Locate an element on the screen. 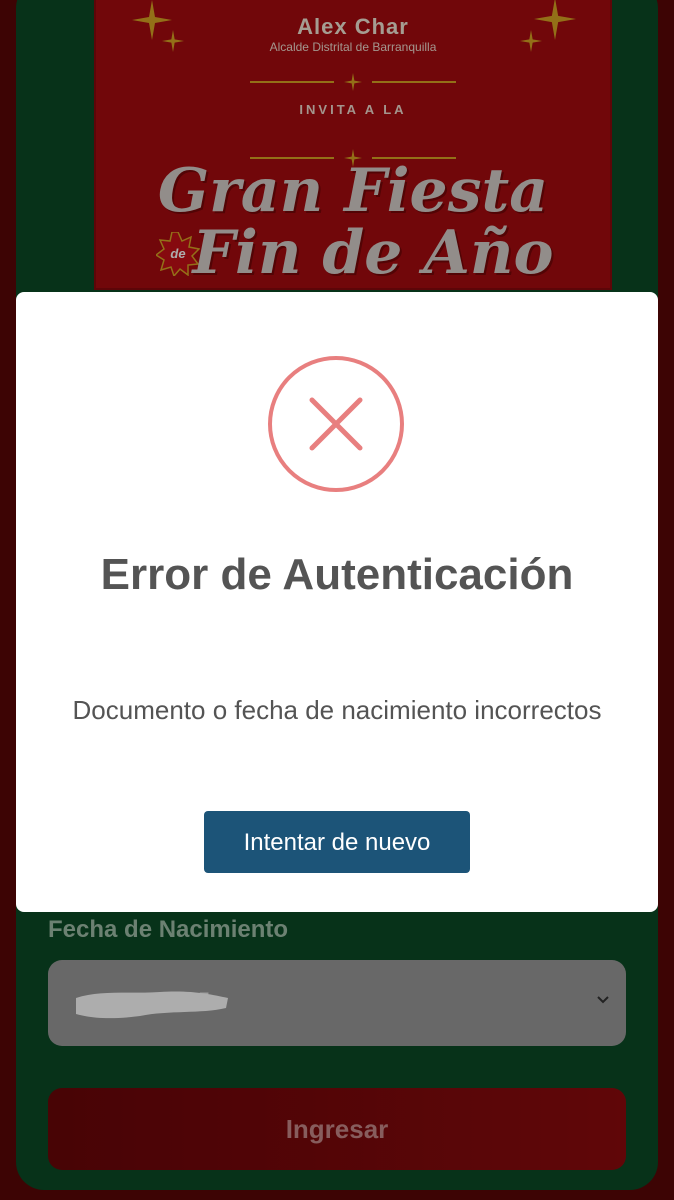 This screenshot has width=674, height=1200. error-x-icon is located at coordinates (336, 424).